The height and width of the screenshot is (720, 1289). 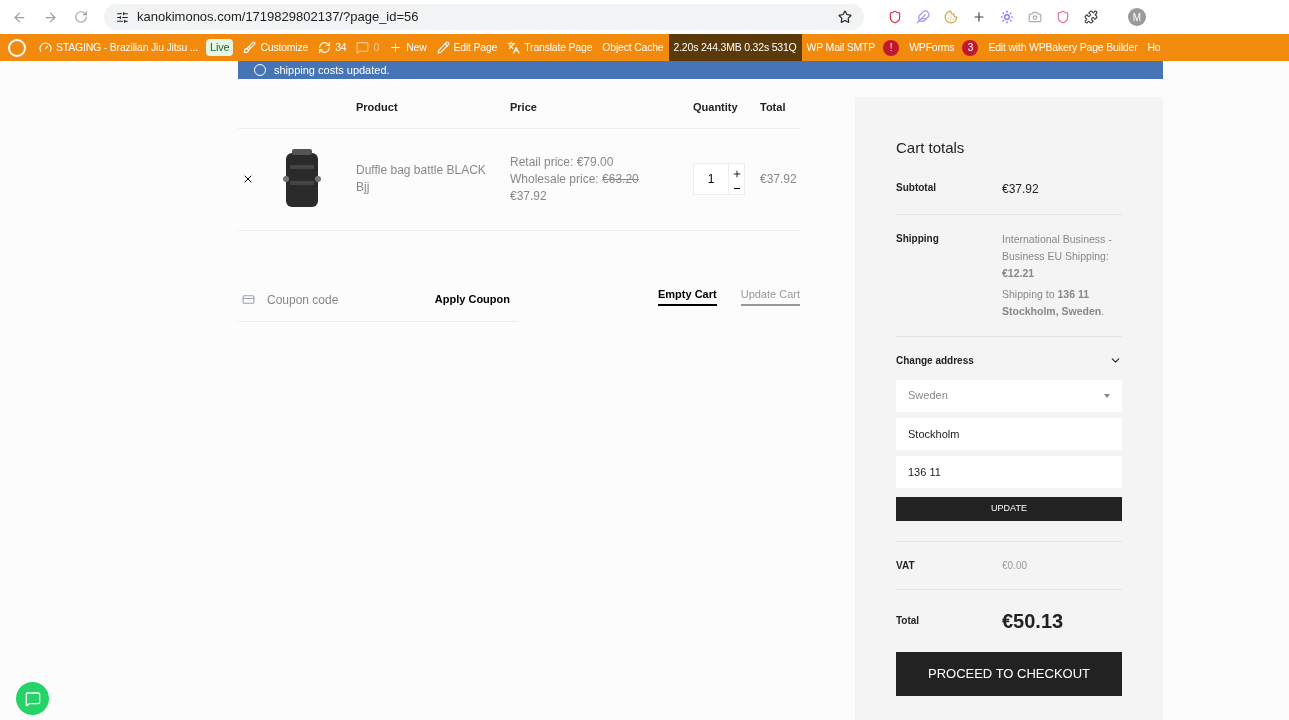 I want to click on product-name: Duffle bag battle BLACK Bjj, so click(x=433, y=179).